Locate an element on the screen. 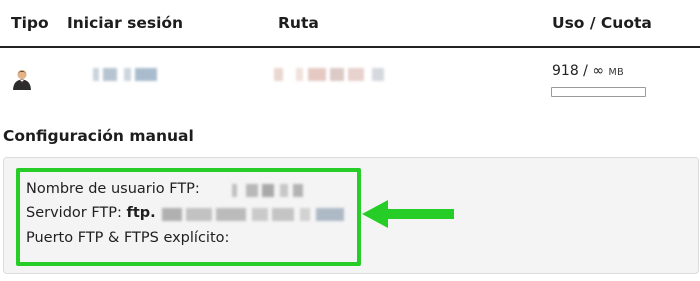  column-header-login: Iniciar sesión is located at coordinates (125, 23).